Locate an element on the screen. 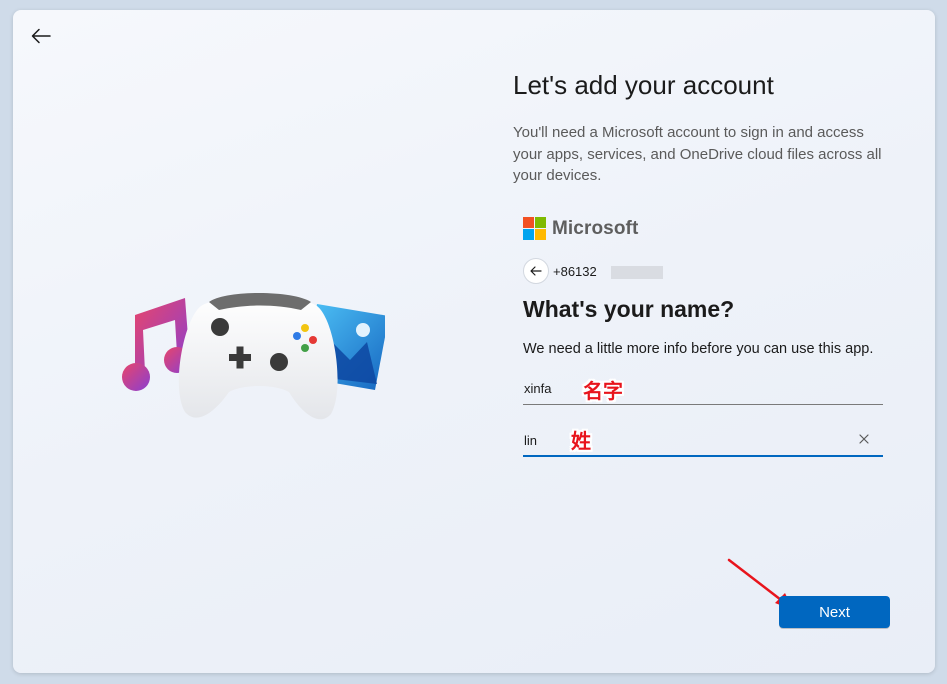 The width and height of the screenshot is (947, 684). next-button: Next is located at coordinates (834, 612).